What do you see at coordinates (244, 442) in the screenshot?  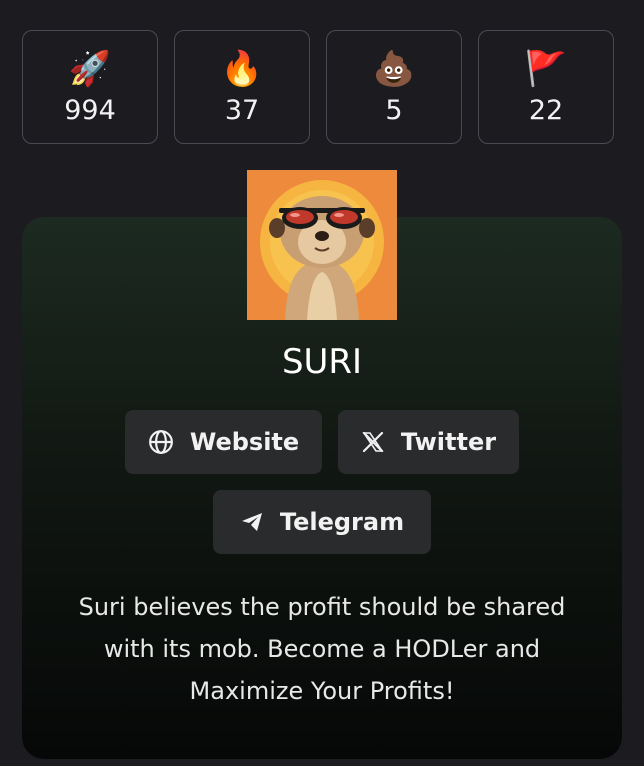 I see `website-label: Website` at bounding box center [244, 442].